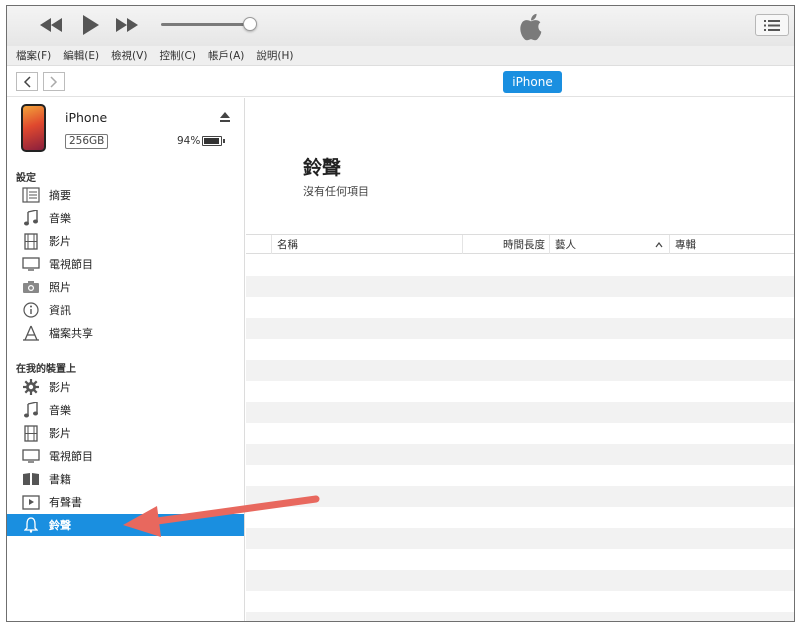 This screenshot has width=800, height=627. I want to click on menu-file: 檔案(F), so click(33, 55).